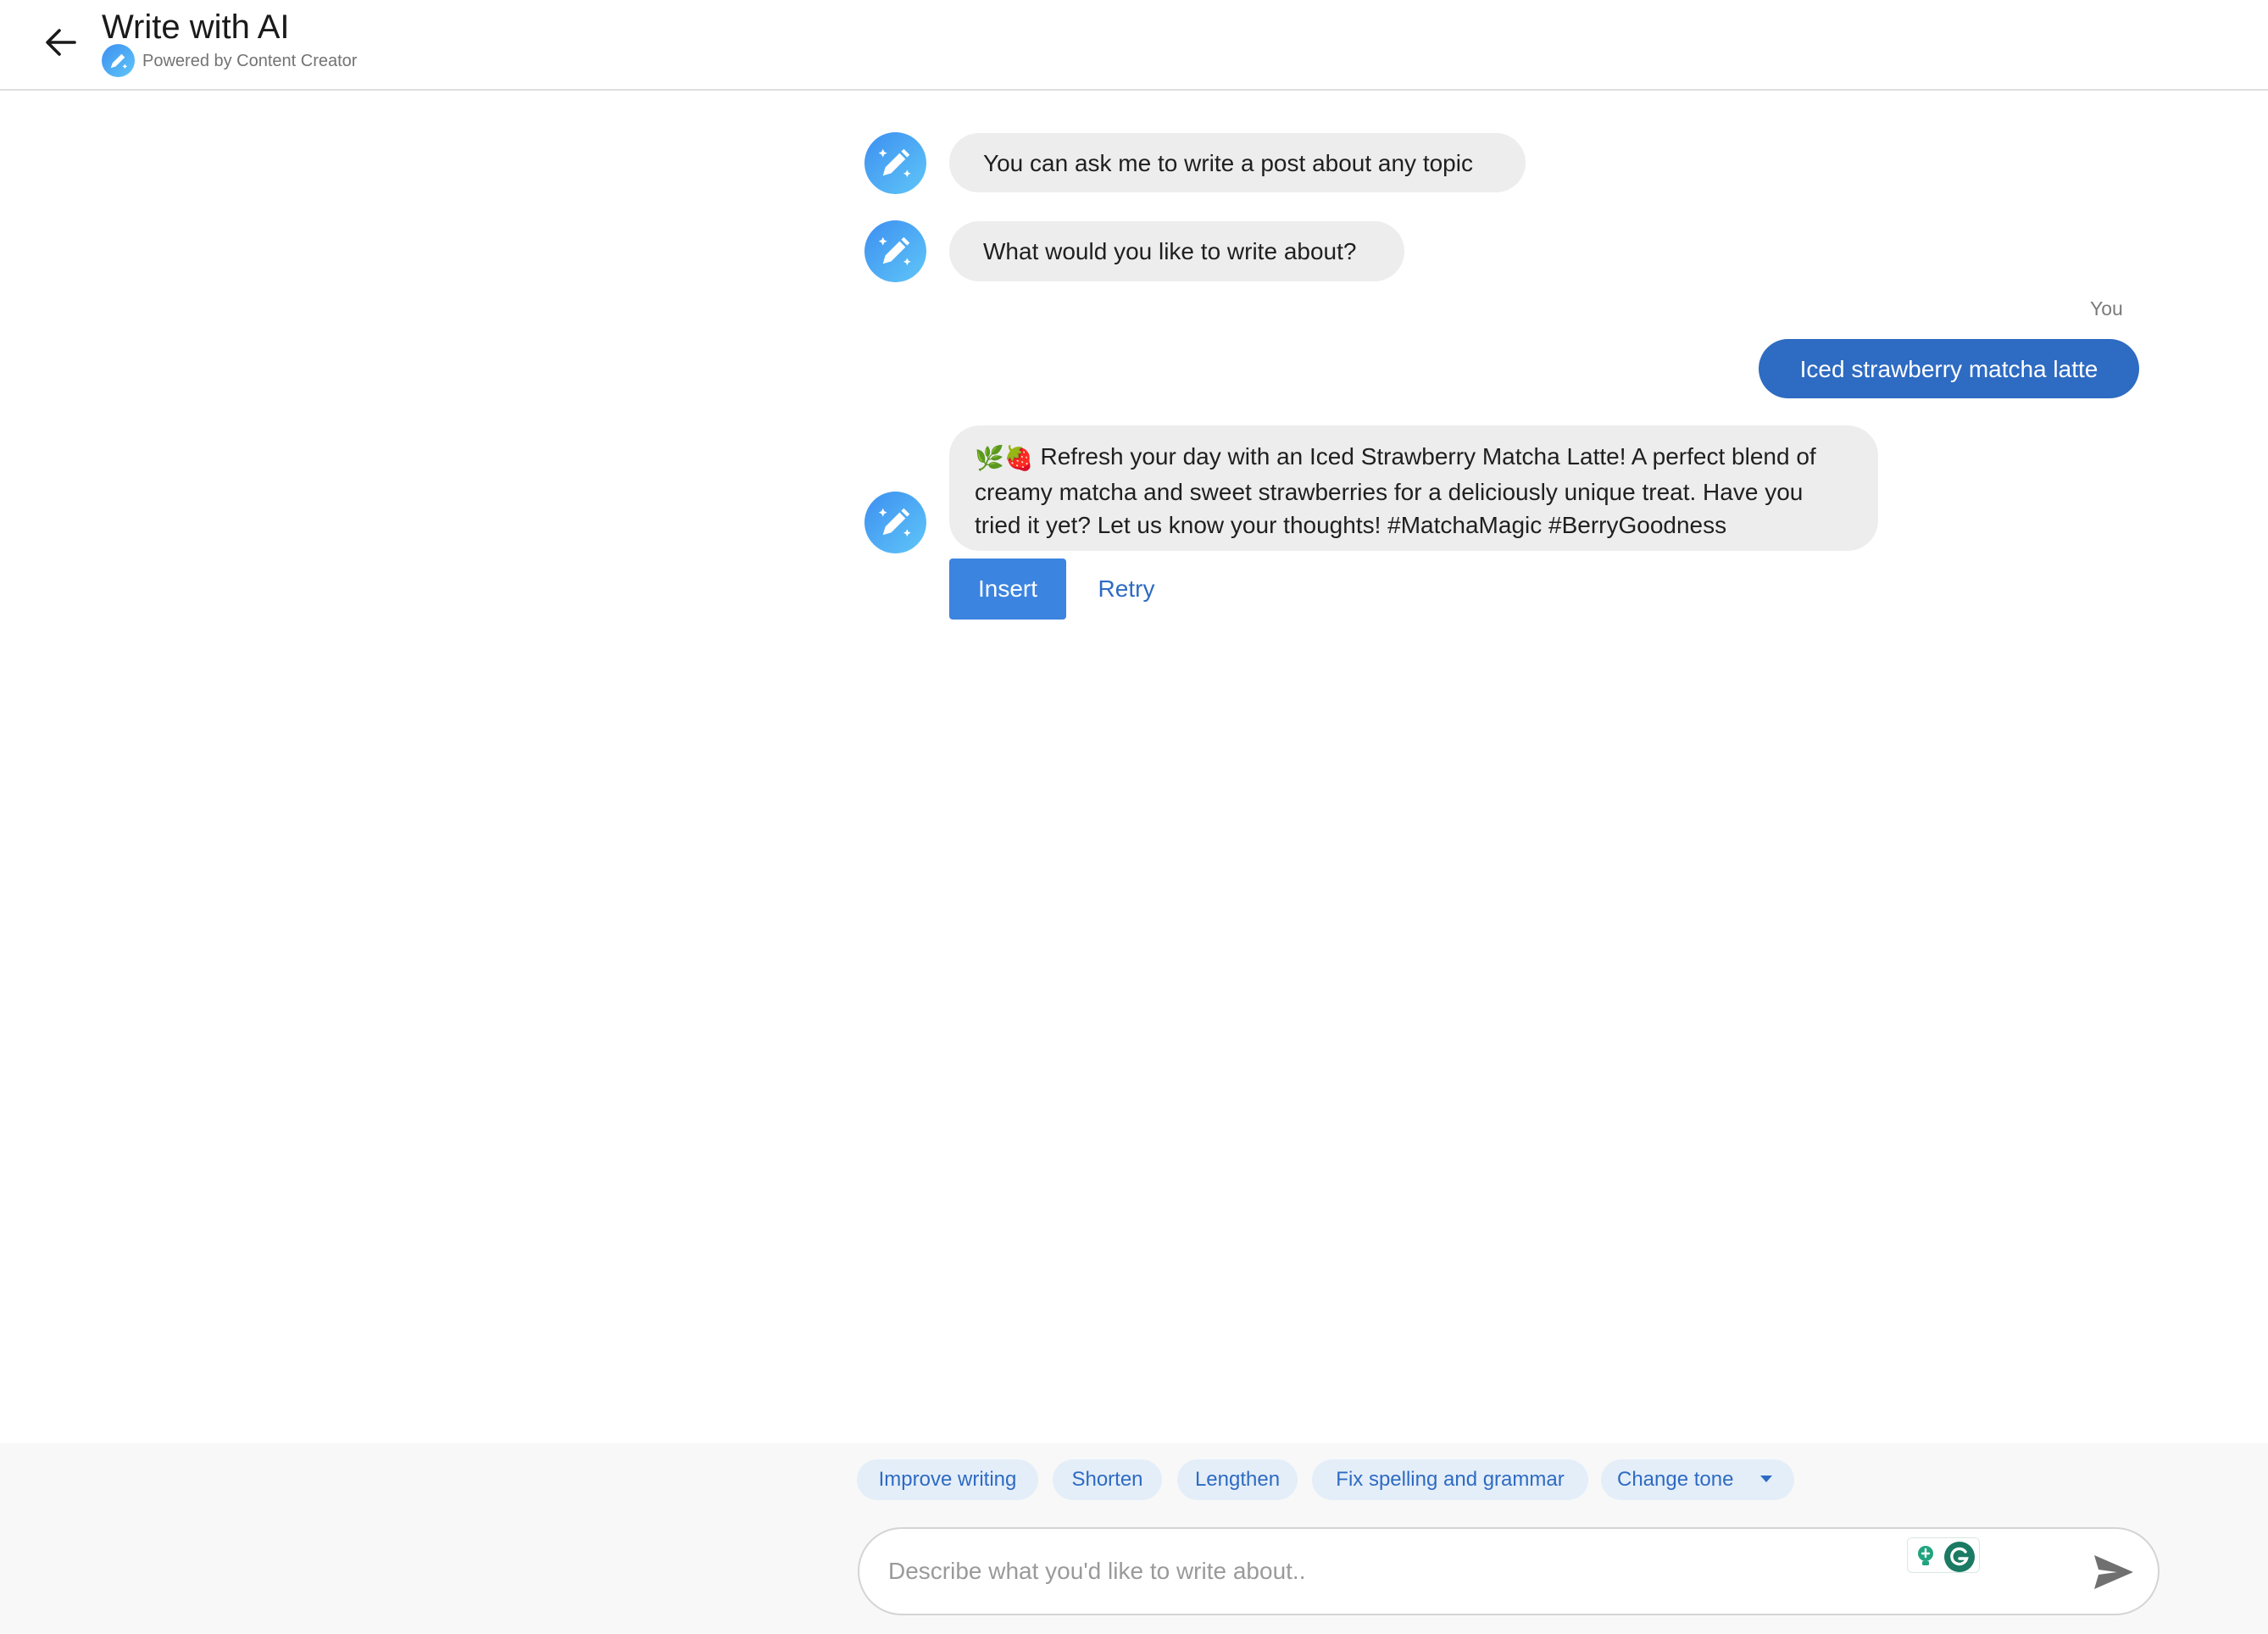 The image size is (2268, 1634). Describe the element at coordinates (2114, 1572) in the screenshot. I see `send-icon` at that location.